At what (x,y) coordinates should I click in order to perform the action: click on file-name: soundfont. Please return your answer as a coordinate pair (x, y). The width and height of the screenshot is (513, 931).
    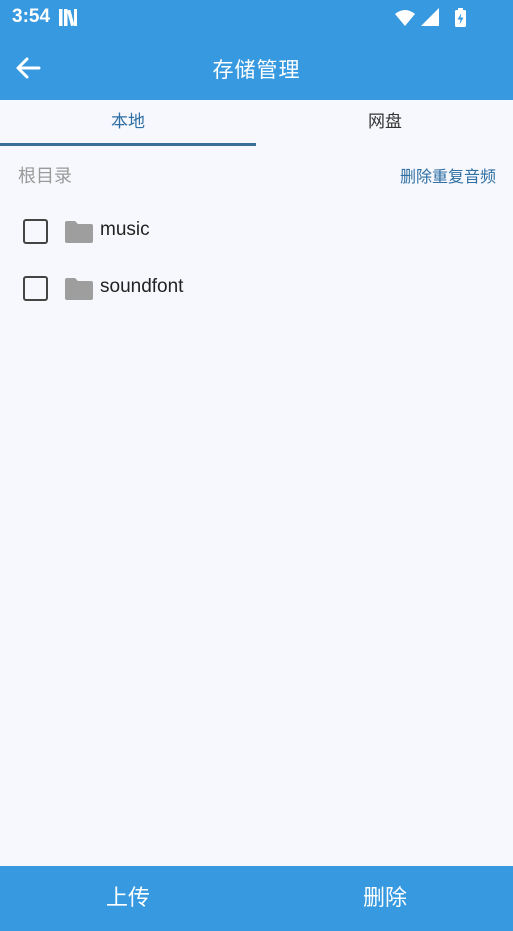
    Looking at the image, I should click on (142, 286).